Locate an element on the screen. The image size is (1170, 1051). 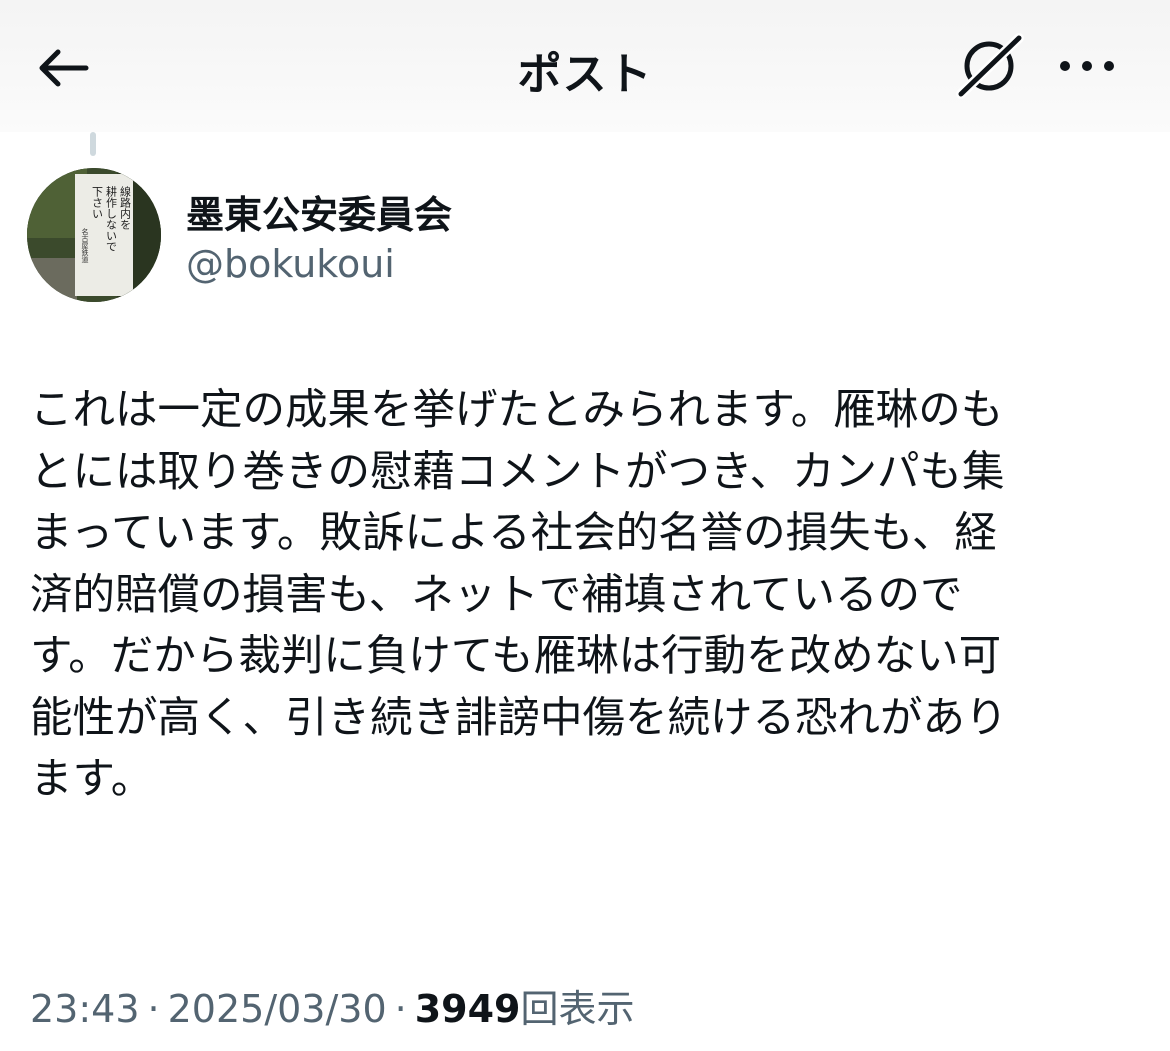
post-date: 2025/03/30 is located at coordinates (277, 1009).